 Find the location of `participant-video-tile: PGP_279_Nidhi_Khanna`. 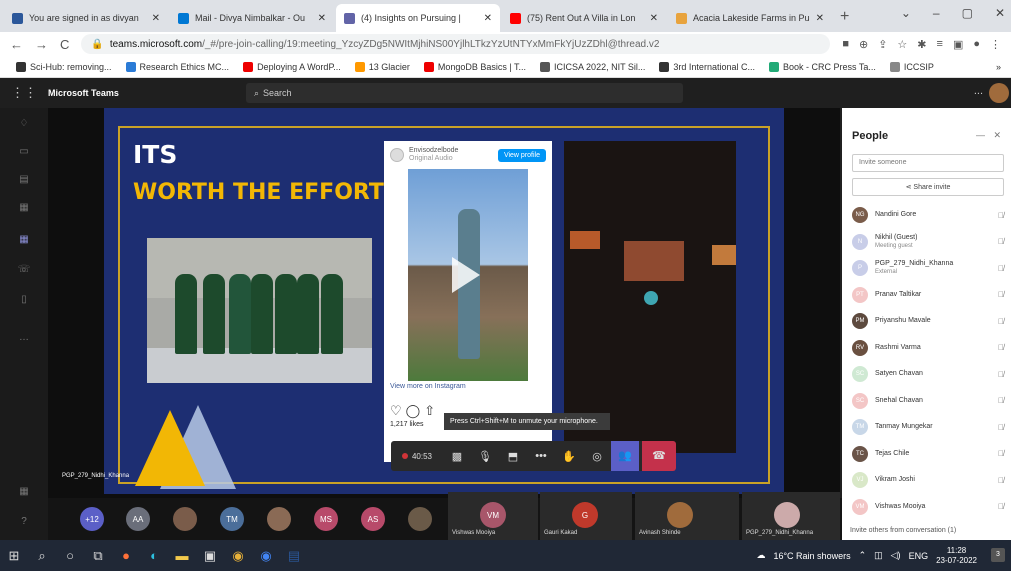

participant-video-tile: PGP_279_Nidhi_Khanna is located at coordinates (791, 516).